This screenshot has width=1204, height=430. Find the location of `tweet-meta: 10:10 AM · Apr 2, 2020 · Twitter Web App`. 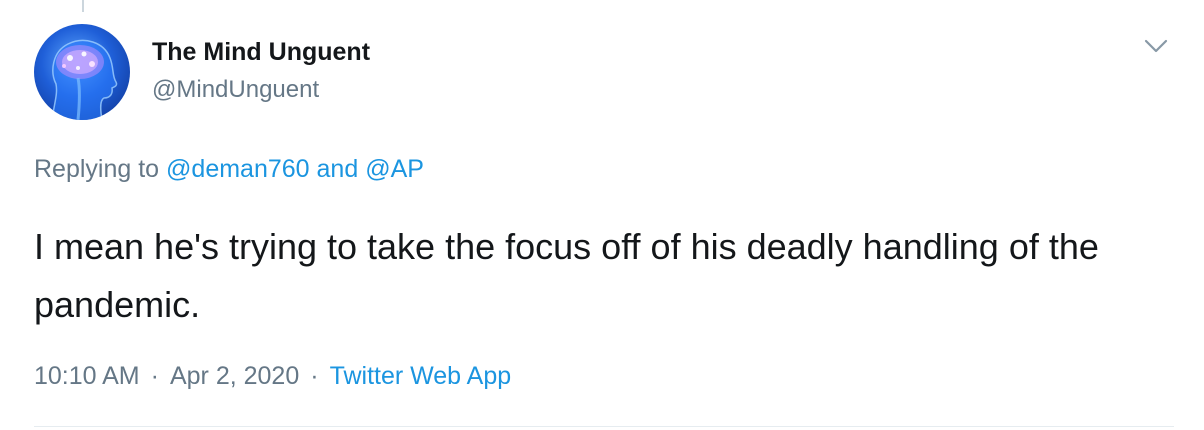

tweet-meta: 10:10 AM · Apr 2, 2020 · Twitter Web App is located at coordinates (272, 376).